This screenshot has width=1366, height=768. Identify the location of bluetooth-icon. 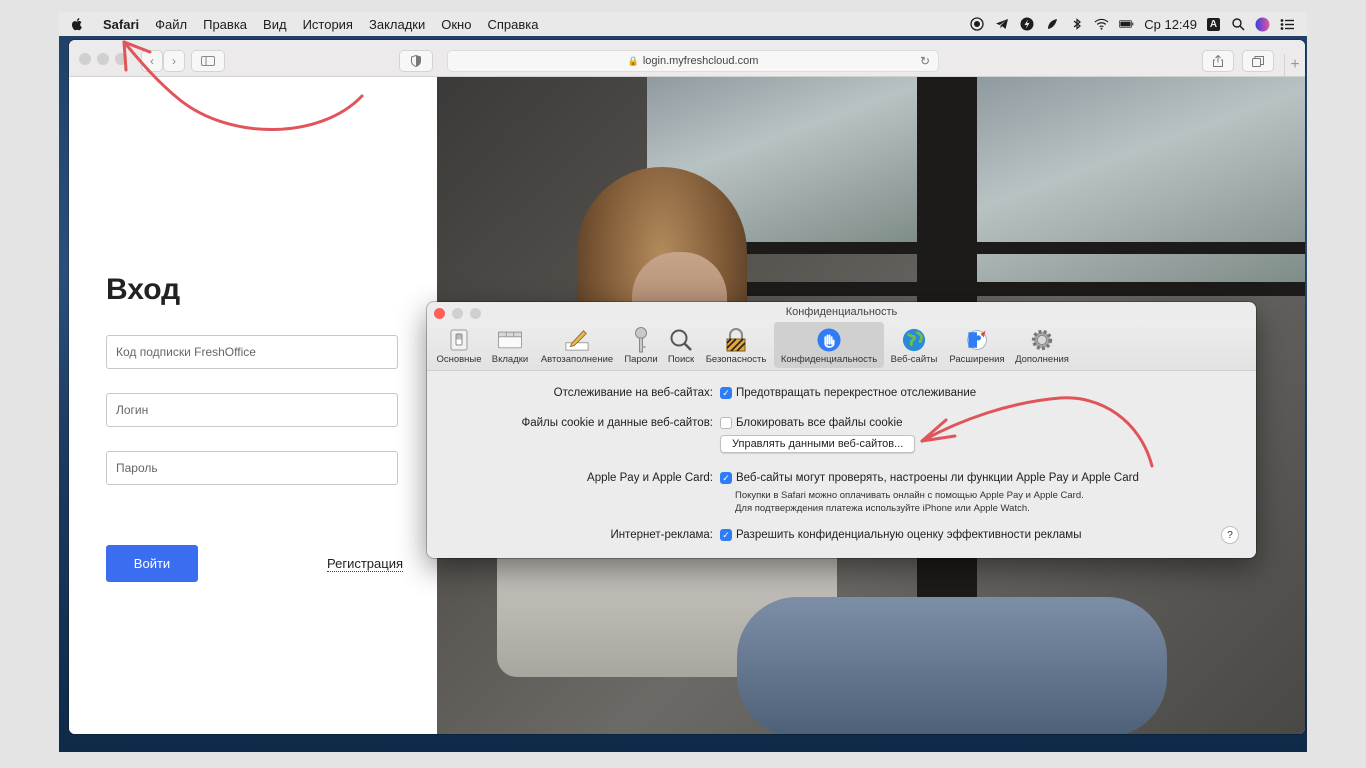
(1076, 24).